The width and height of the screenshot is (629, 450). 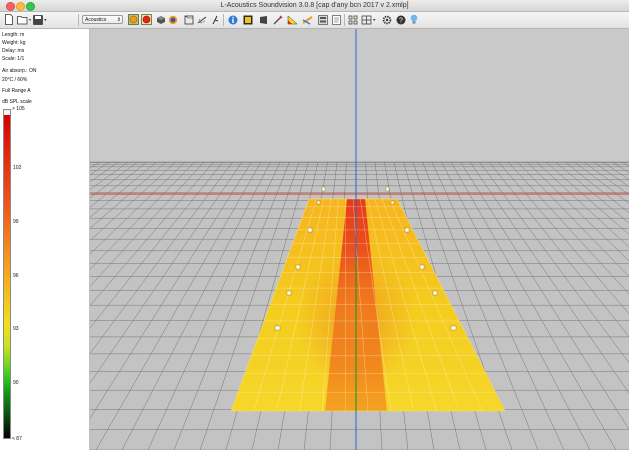 I want to click on help-icon: ?, so click(x=400, y=19).